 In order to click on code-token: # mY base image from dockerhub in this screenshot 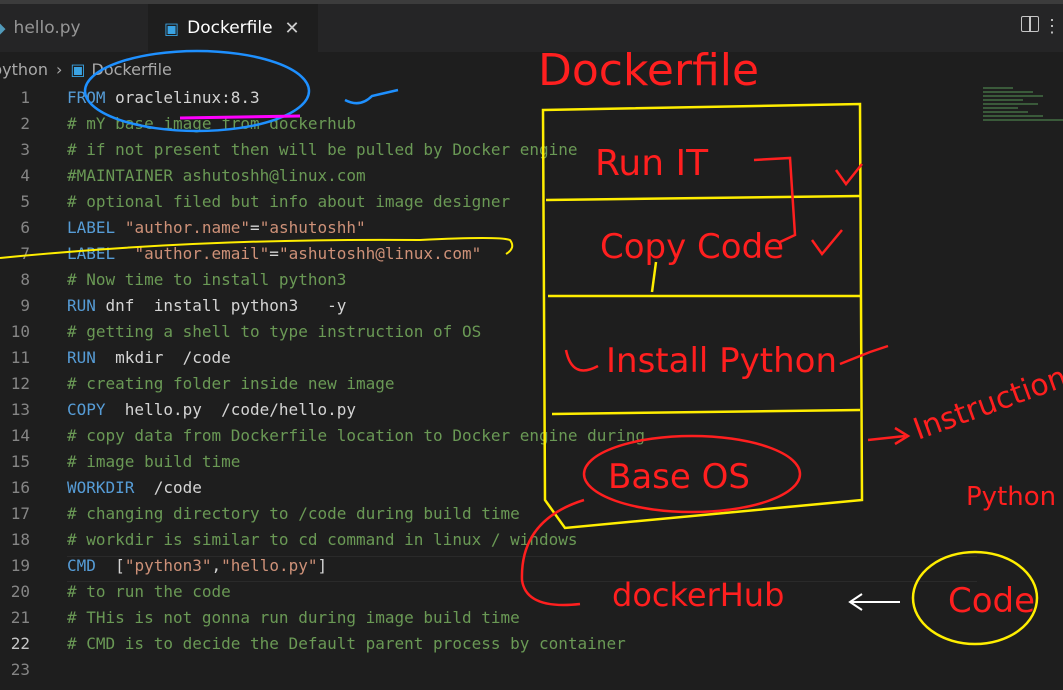, I will do `click(211, 123)`.